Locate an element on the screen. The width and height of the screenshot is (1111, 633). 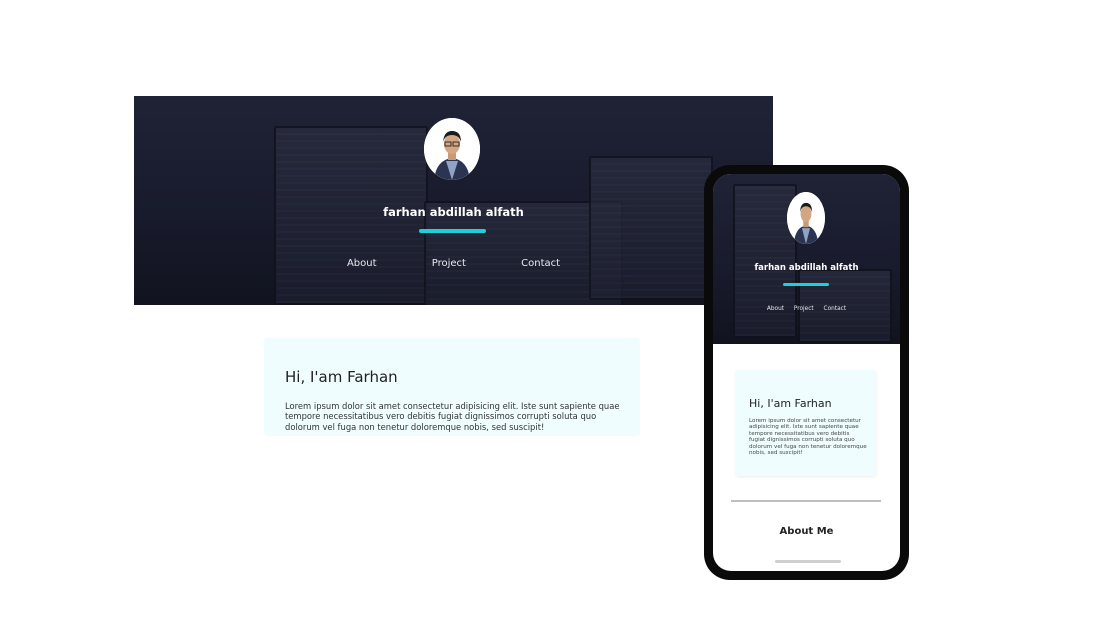
name-underline is located at coordinates (452, 231).